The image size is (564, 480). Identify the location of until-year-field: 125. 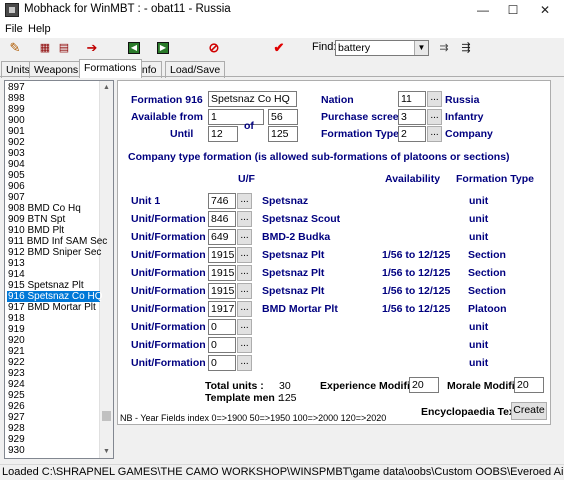
(283, 134).